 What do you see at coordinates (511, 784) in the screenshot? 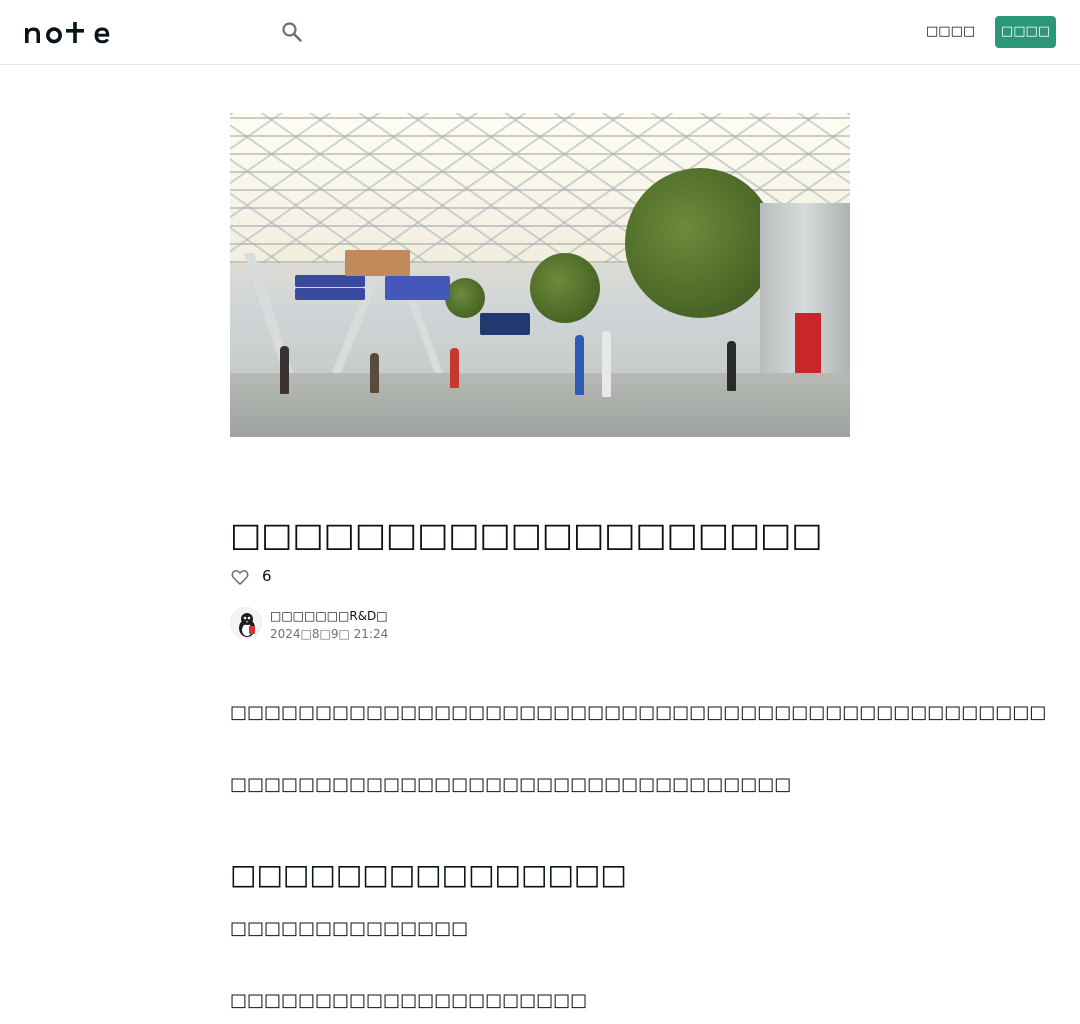
I see `article-paragraph: □□□□□□□□□□□□□□□□□□□□□□□□□□□□□□□□□` at bounding box center [511, 784].